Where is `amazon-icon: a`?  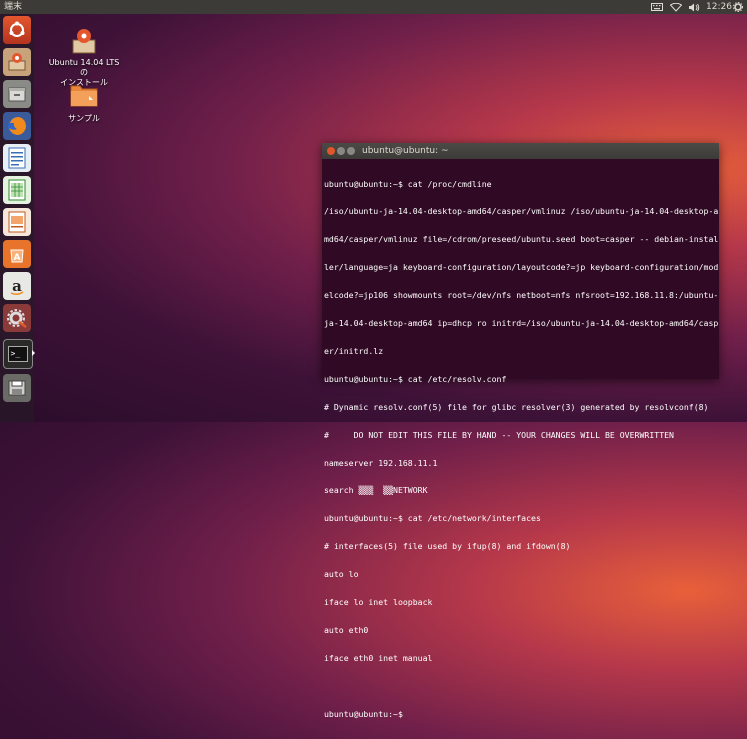 amazon-icon: a is located at coordinates (17, 286).